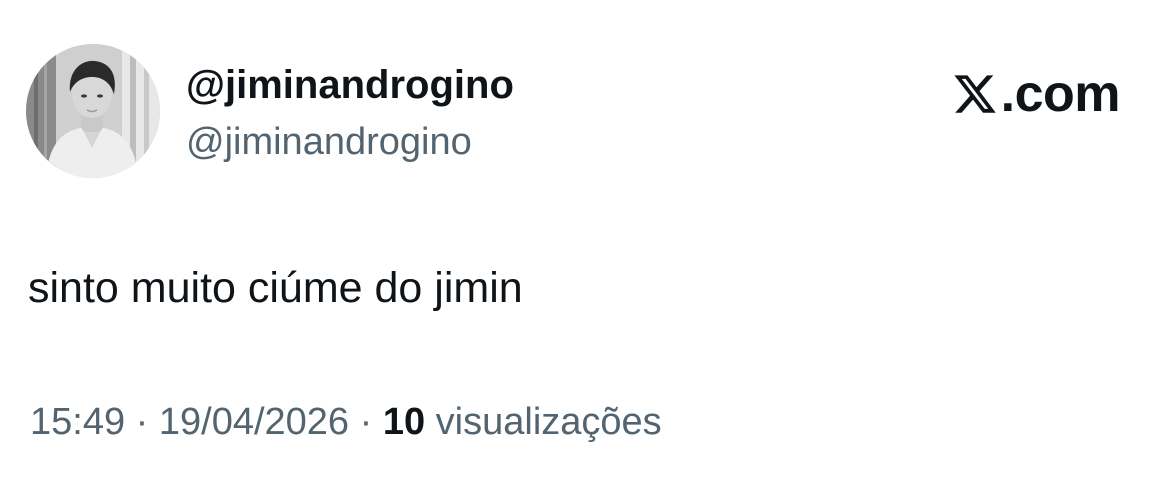 The image size is (1170, 496). Describe the element at coordinates (404, 422) in the screenshot. I see `views-count: 10` at that location.